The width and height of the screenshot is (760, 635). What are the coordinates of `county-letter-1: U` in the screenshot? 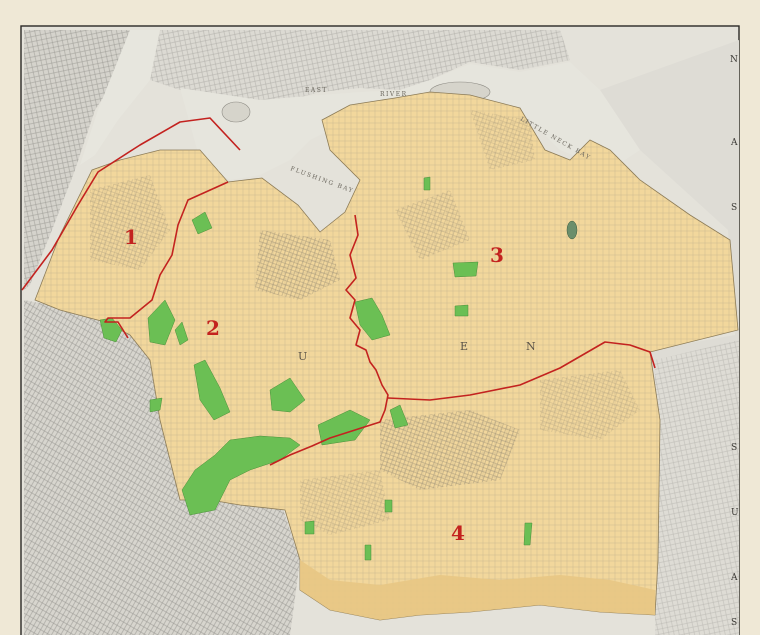 It's located at (302, 356).